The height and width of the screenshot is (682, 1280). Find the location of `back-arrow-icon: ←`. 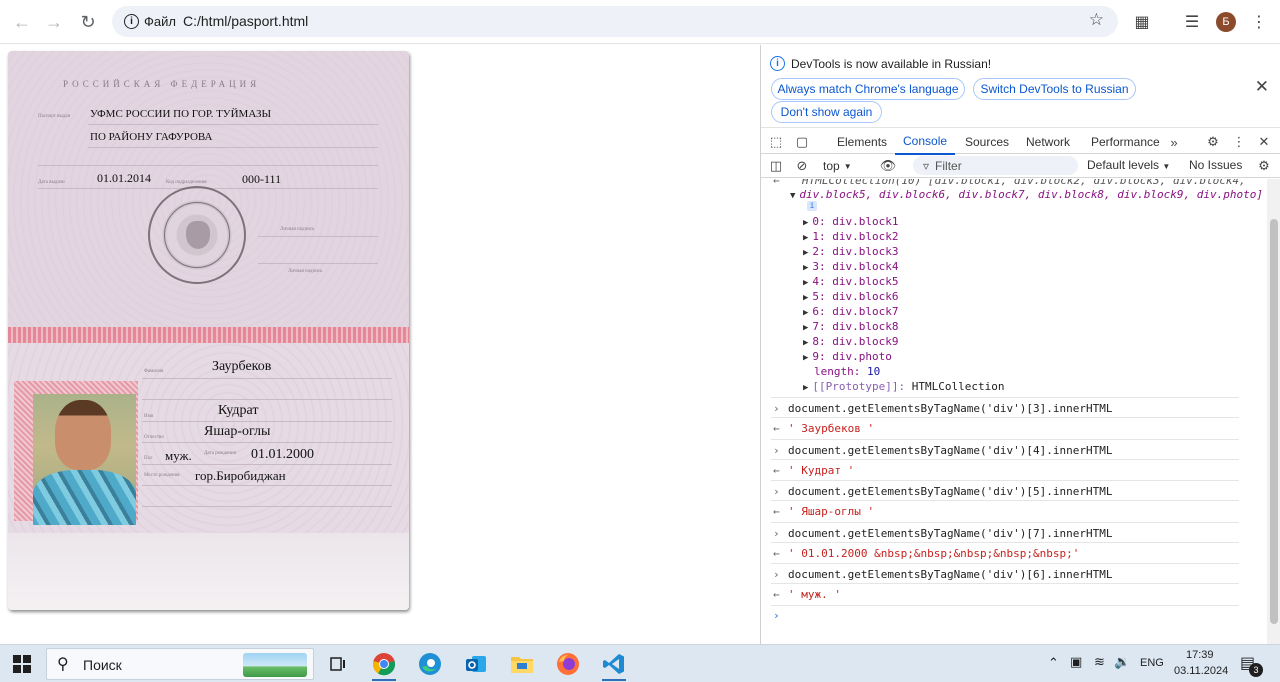

back-arrow-icon: ← is located at coordinates (22, 22).